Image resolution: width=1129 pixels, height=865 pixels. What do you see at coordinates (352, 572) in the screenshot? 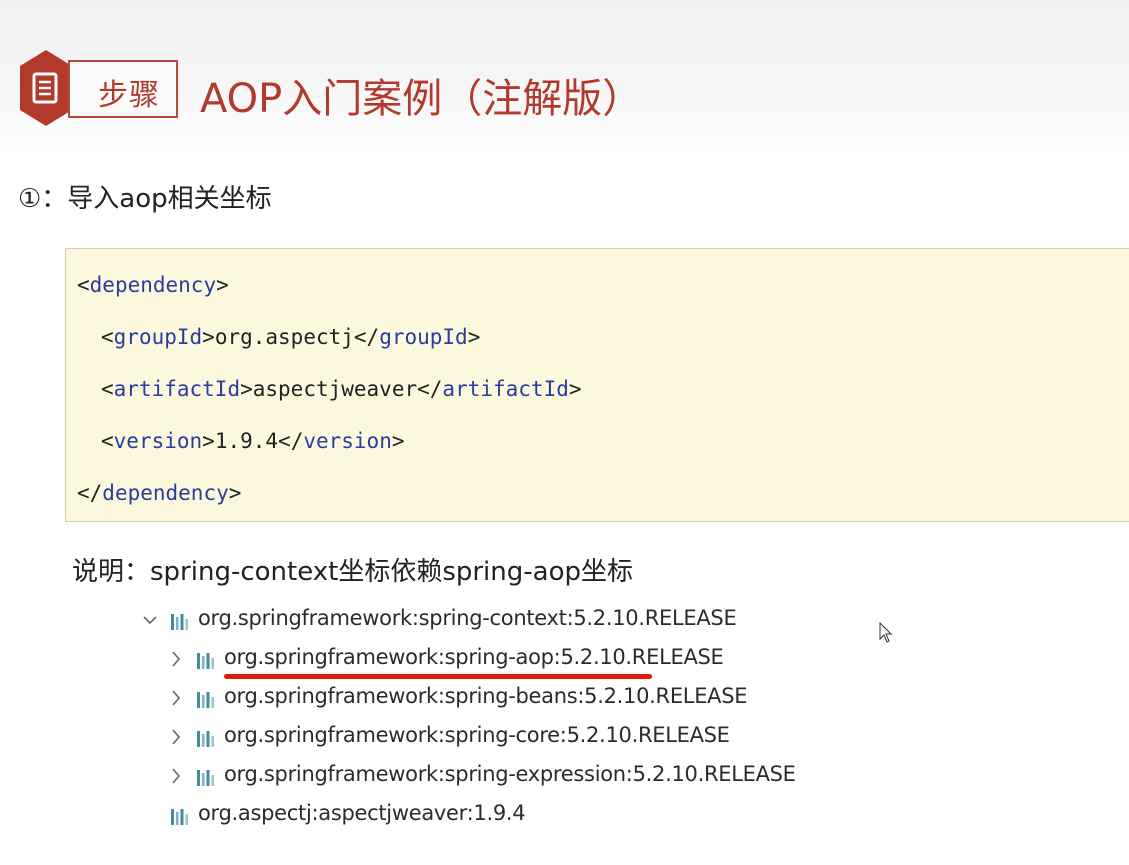
I see `note-text: 说明：spring-context坐标依赖spring-aop坐标` at bounding box center [352, 572].